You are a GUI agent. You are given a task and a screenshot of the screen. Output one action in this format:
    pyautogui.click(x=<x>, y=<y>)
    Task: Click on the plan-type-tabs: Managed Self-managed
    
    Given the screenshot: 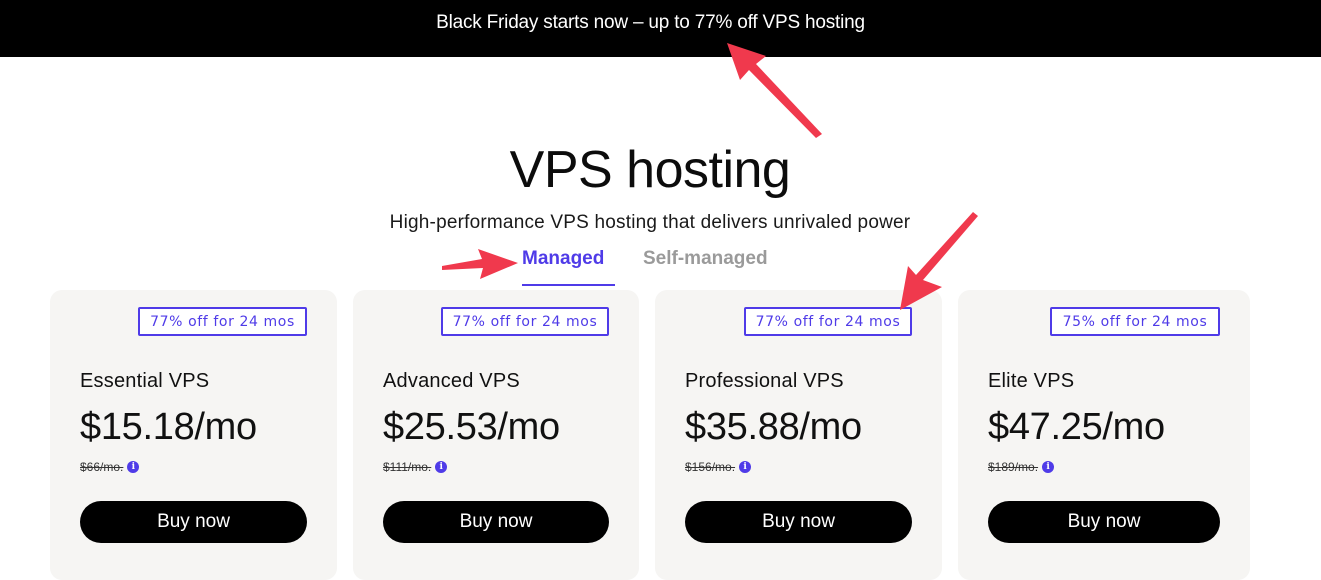 What is the action you would take?
    pyautogui.click(x=660, y=270)
    